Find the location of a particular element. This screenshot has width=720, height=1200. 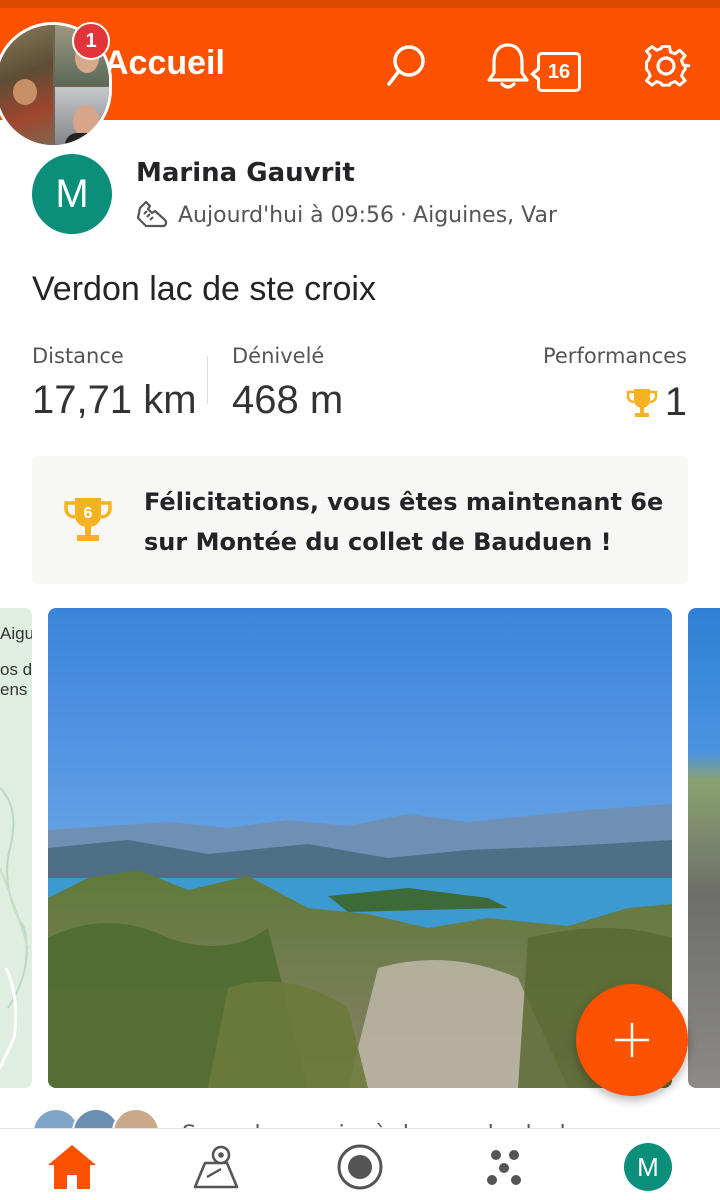

page-title: Accueil is located at coordinates (164, 63).